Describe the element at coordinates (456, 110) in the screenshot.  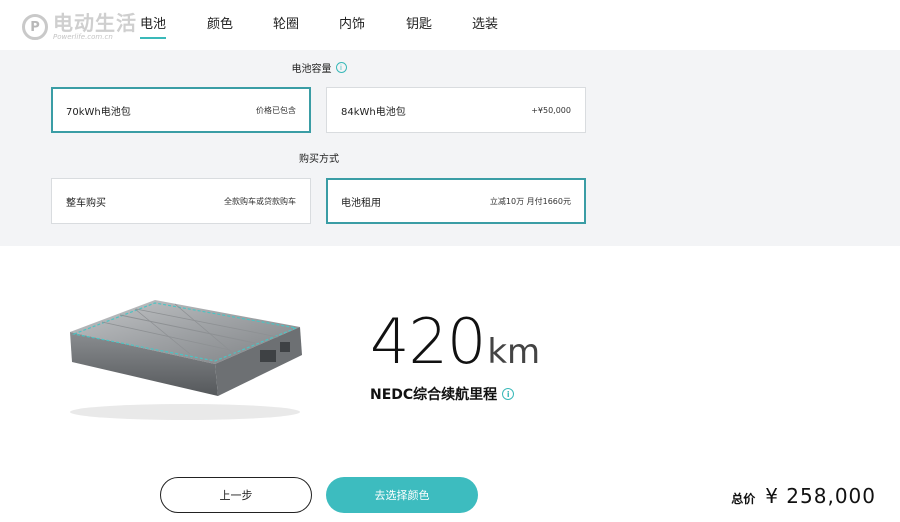
I see `option-84kwh: 84kWh电池包 +¥50,000` at that location.